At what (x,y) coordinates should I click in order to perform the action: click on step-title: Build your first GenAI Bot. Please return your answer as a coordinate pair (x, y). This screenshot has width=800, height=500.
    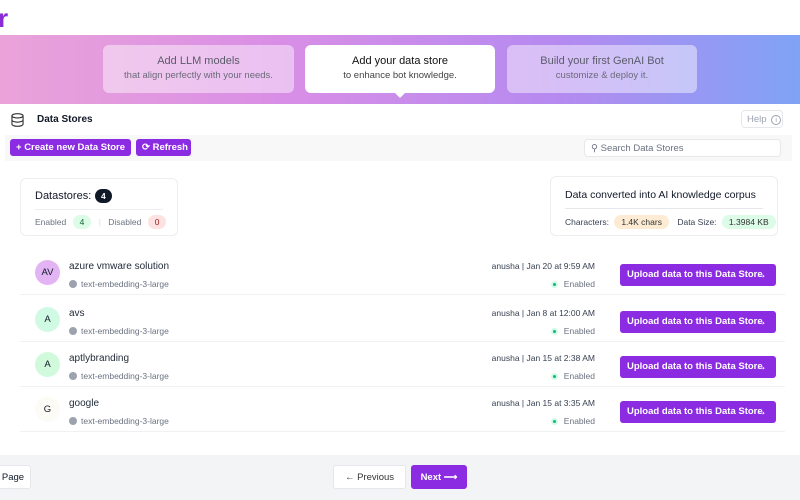
    Looking at the image, I should click on (602, 61).